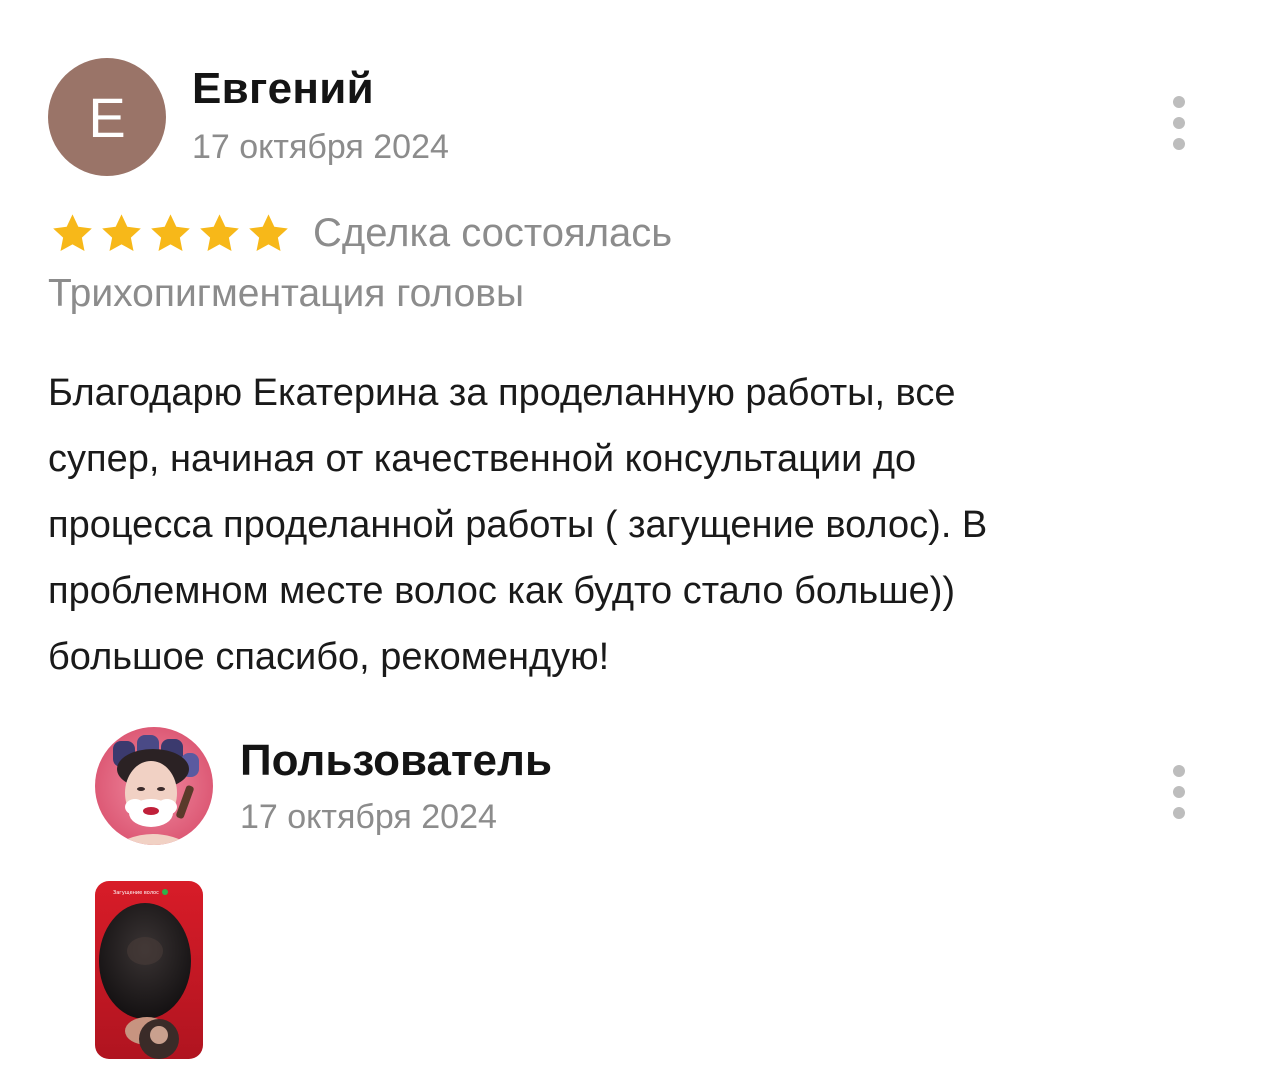 Image resolution: width=1280 pixels, height=1085 pixels. I want to click on reply-author-avatar, so click(154, 786).